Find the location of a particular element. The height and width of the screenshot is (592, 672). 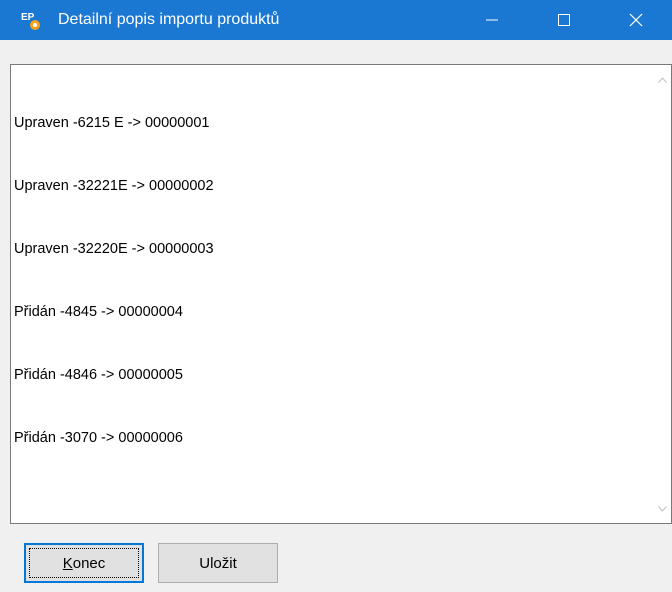

ulozit-button-label: Uložit is located at coordinates (218, 563).